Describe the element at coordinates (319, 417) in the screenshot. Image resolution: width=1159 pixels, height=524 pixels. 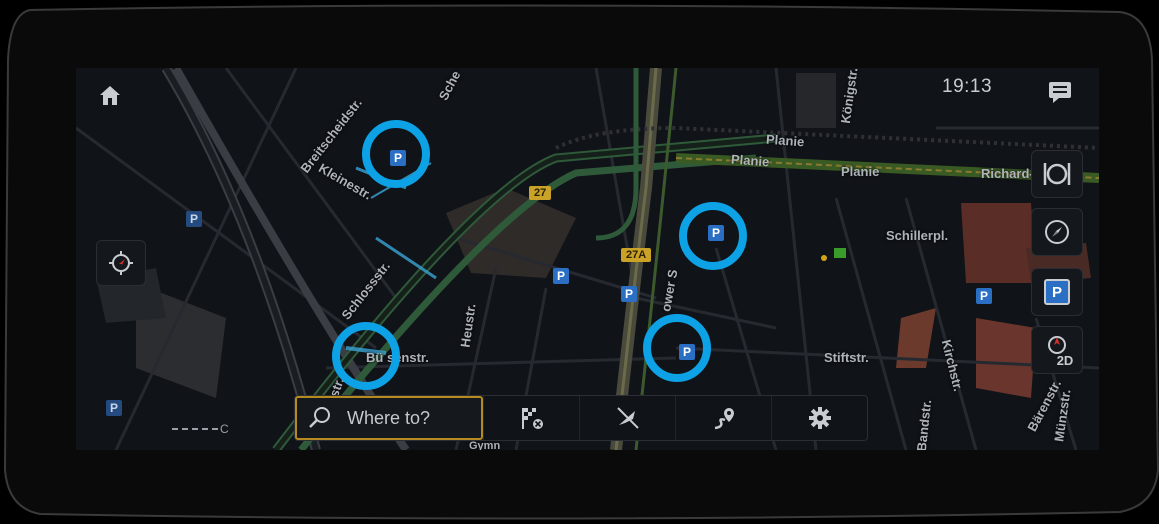
I see `search-icon` at that location.